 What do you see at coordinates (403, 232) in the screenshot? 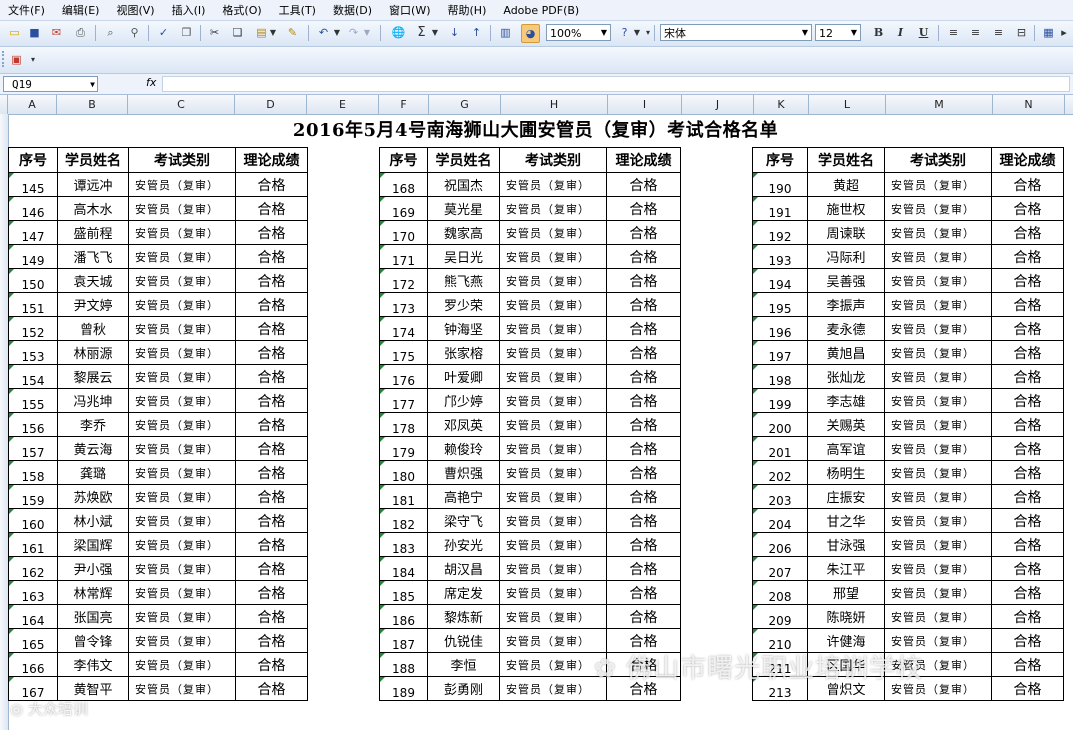
I see `cell-seq: 170` at bounding box center [403, 232].